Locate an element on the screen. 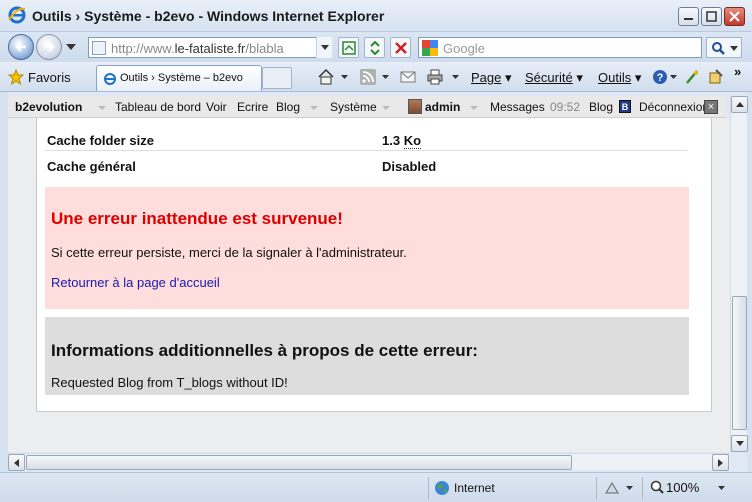 This screenshot has height=502, width=752. ie-page-icon is located at coordinates (110, 79).